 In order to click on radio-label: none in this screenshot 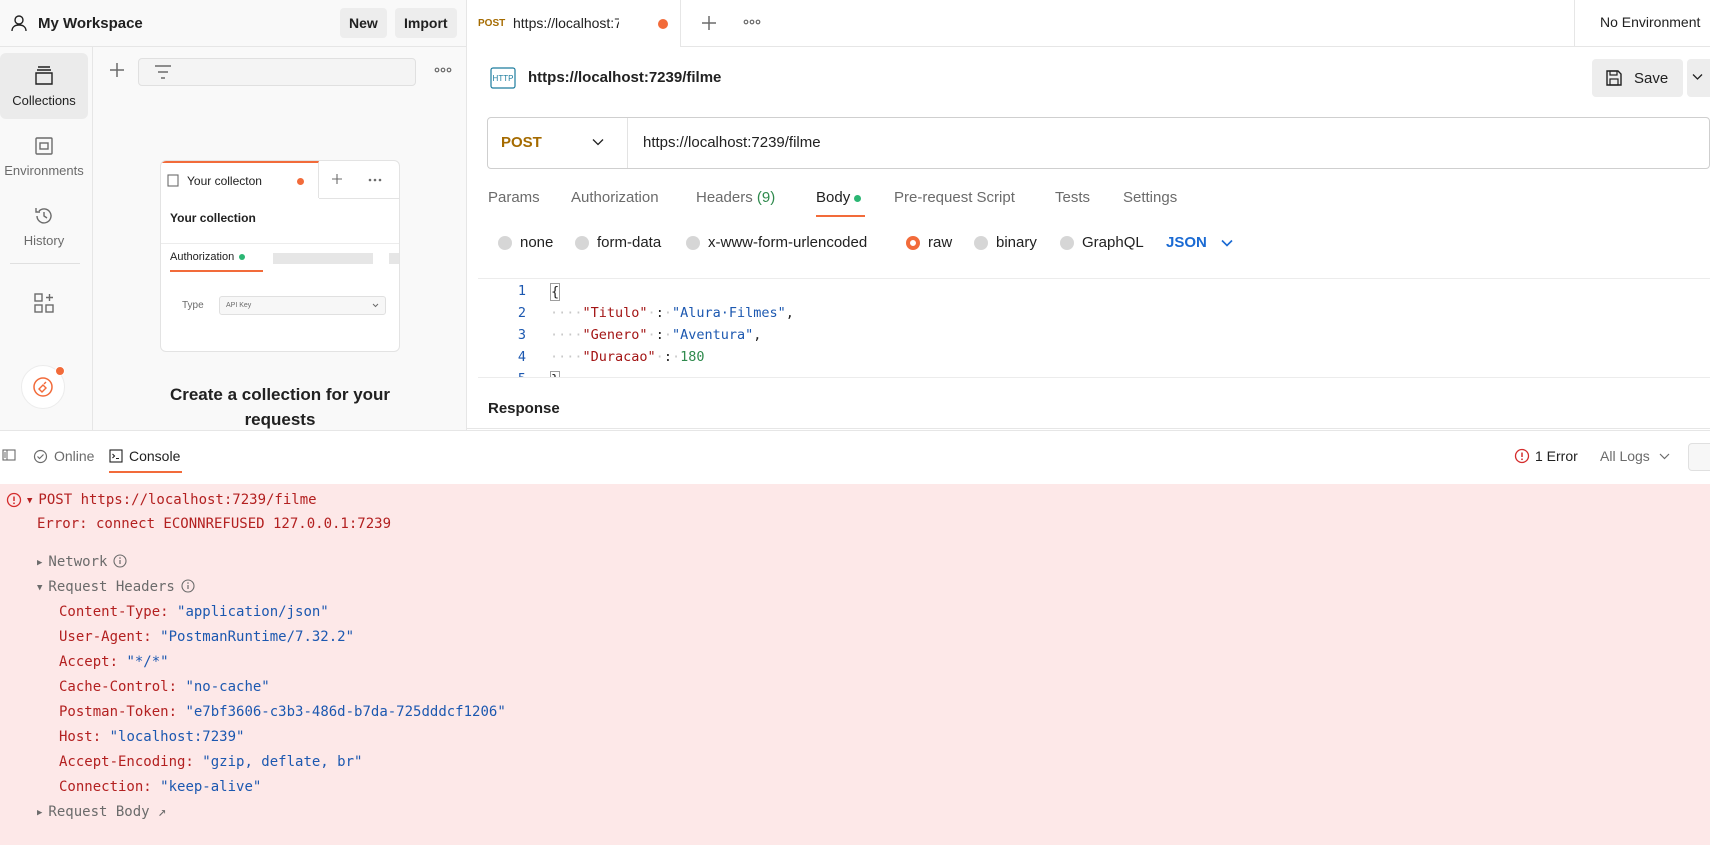, I will do `click(537, 242)`.